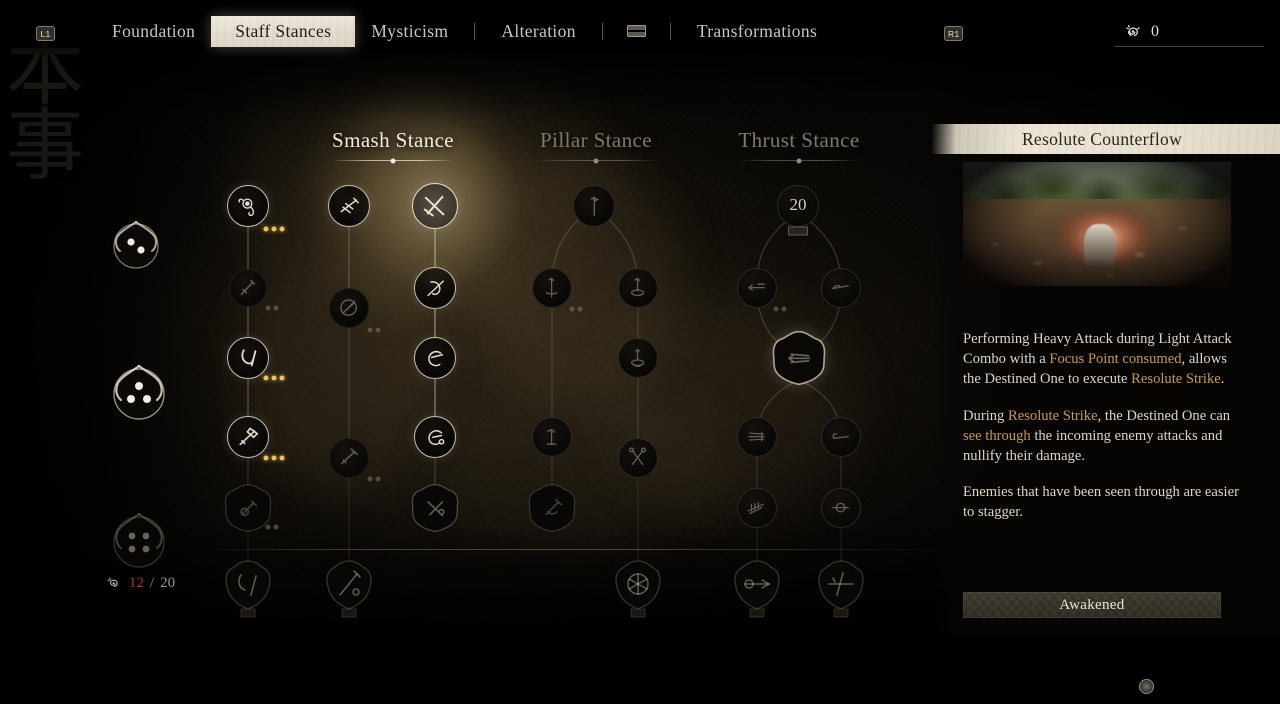 This screenshot has height=704, width=1280. Describe the element at coordinates (1155, 31) in the screenshot. I see `currency-amount: 0` at that location.